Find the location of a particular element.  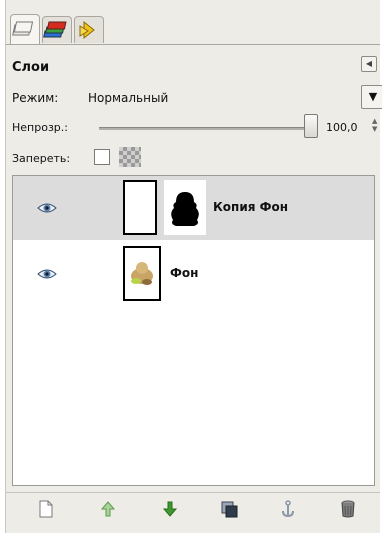

new-layer-button is located at coordinates (46, 509).